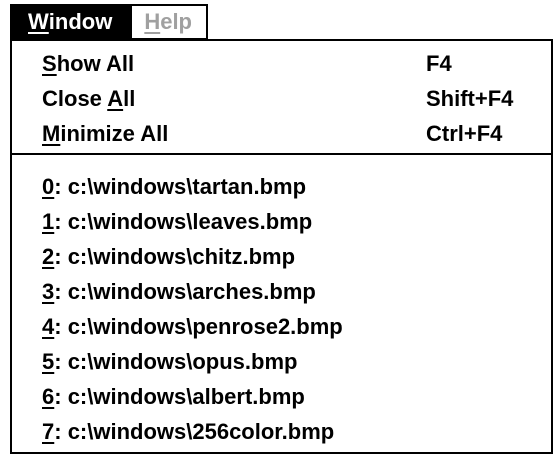  I want to click on menu-item-mnemonic: 0, so click(48, 186).